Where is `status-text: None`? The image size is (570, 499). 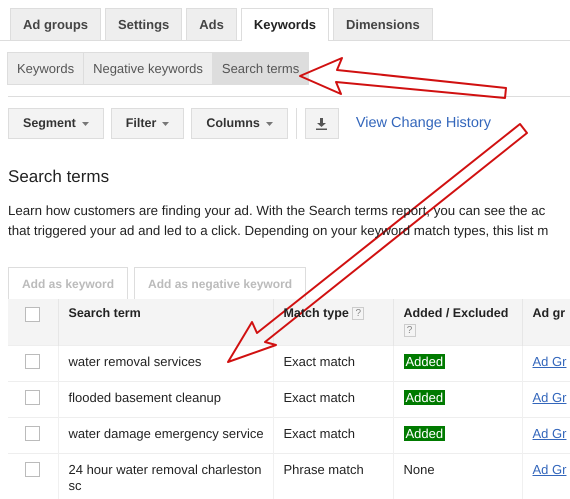
status-text: None is located at coordinates (419, 469).